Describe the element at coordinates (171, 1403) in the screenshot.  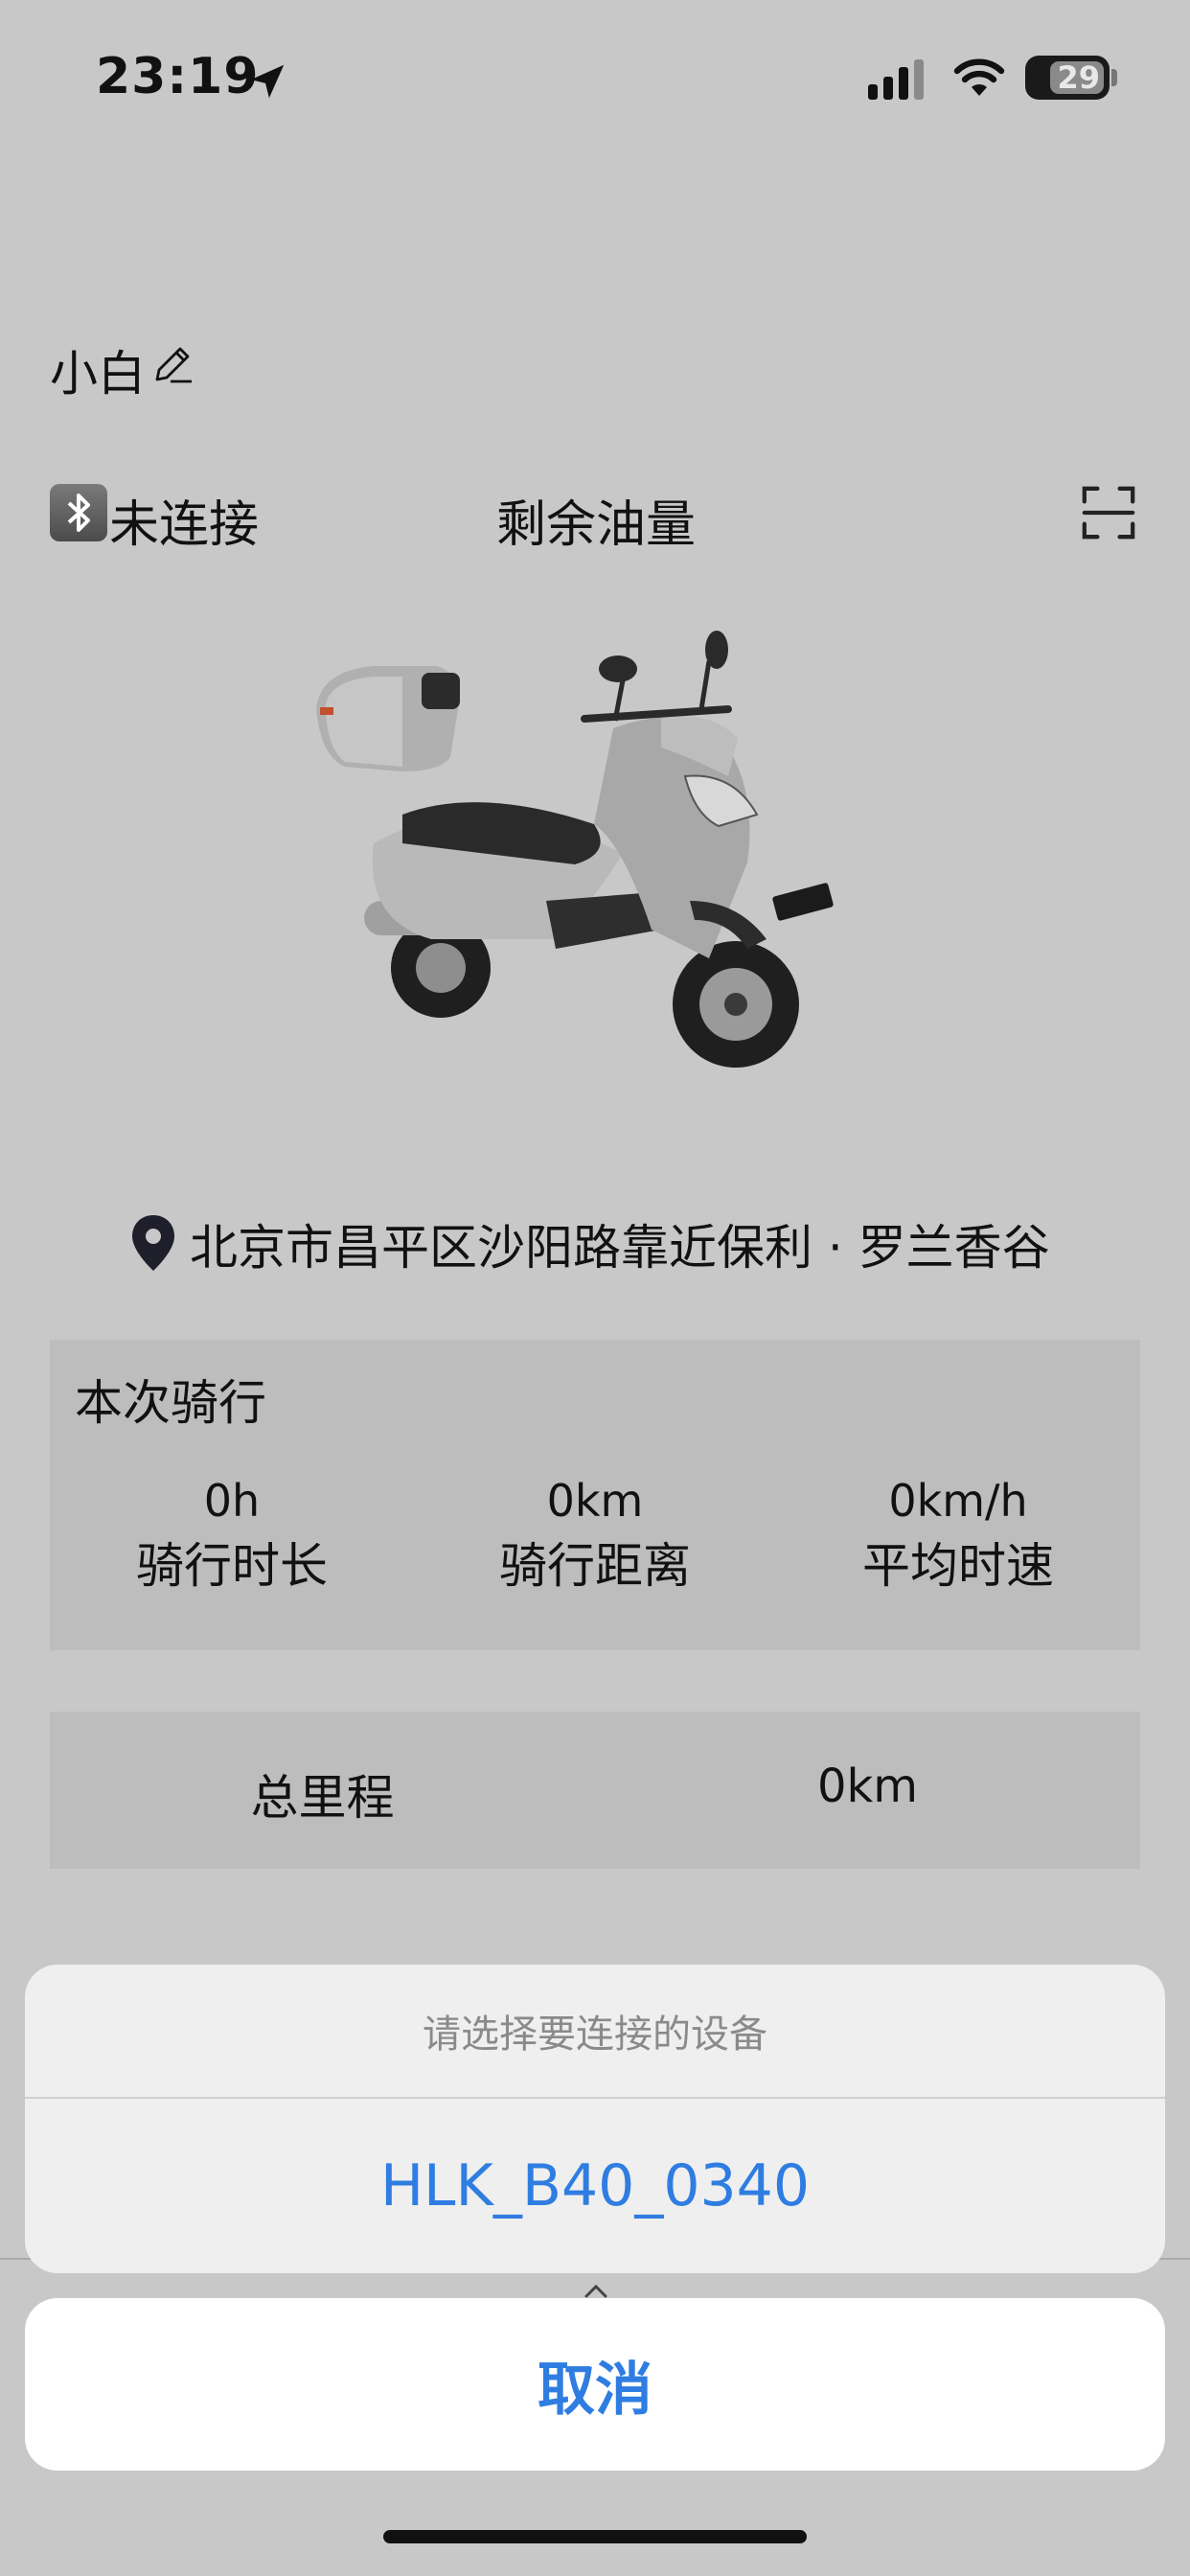
I see `ride-title: 本次骑行` at that location.